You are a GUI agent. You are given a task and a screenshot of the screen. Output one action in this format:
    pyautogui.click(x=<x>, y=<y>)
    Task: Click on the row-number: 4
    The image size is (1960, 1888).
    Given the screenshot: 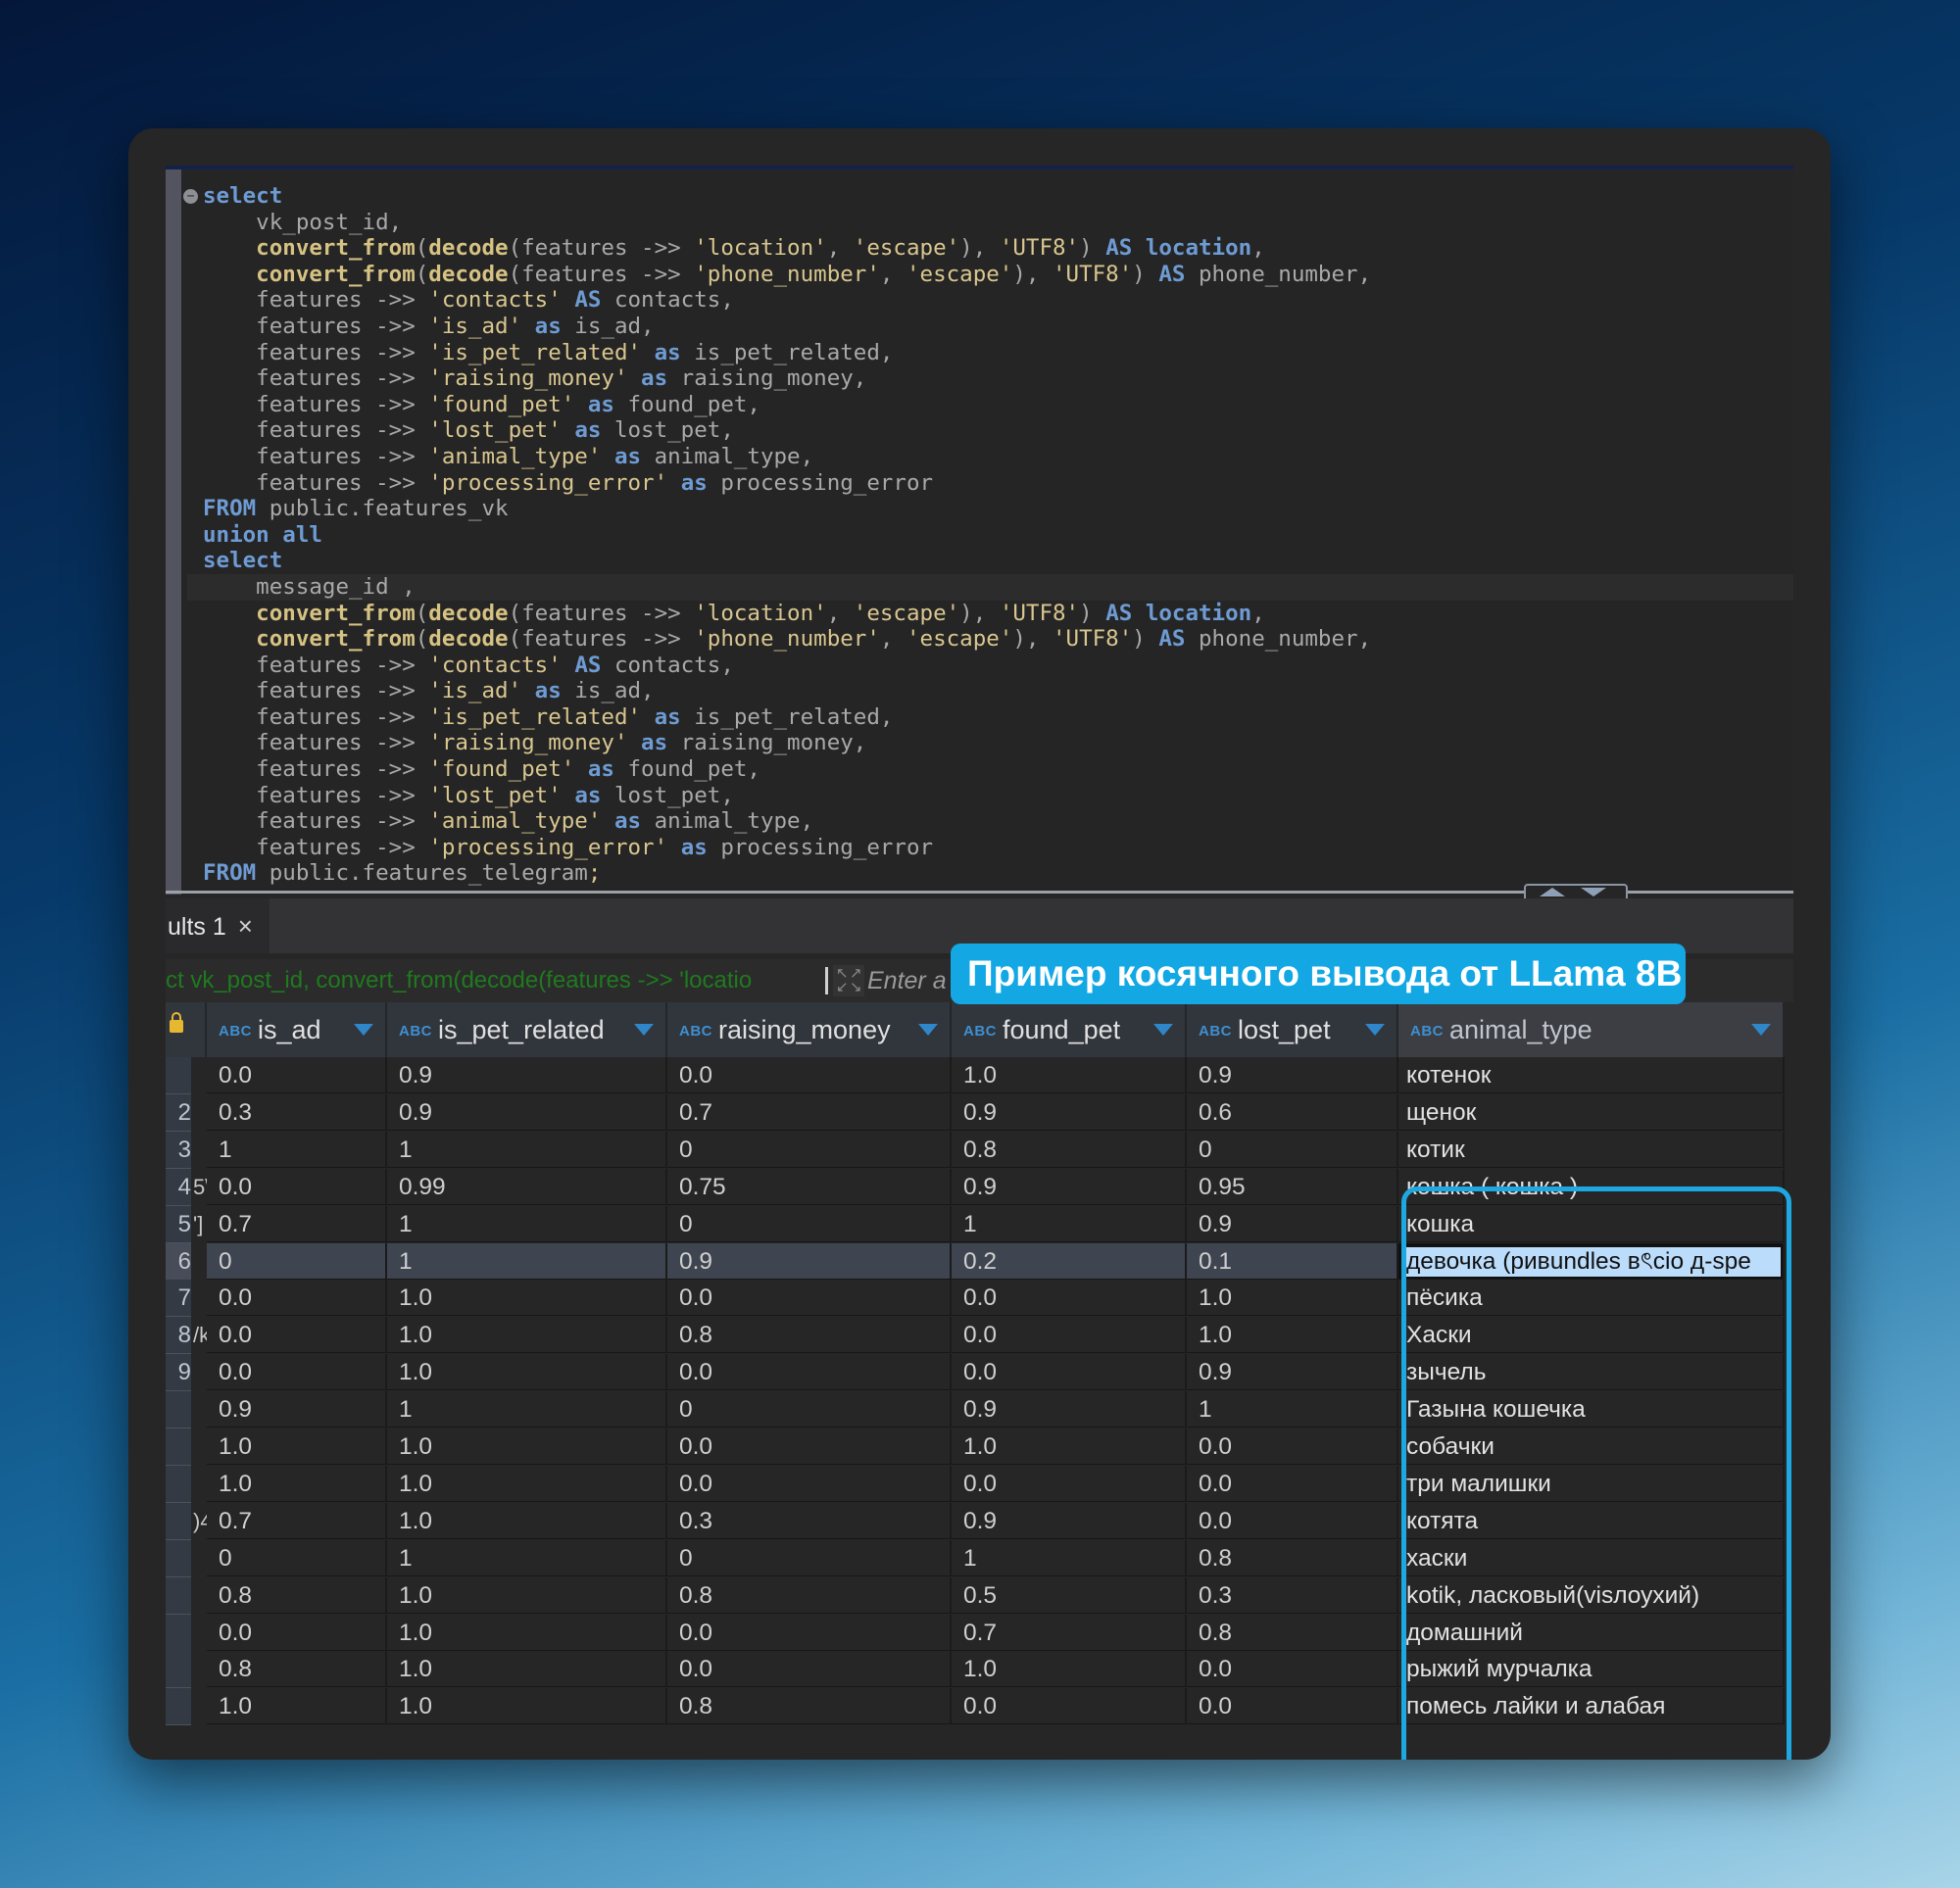 What is the action you would take?
    pyautogui.click(x=178, y=1187)
    